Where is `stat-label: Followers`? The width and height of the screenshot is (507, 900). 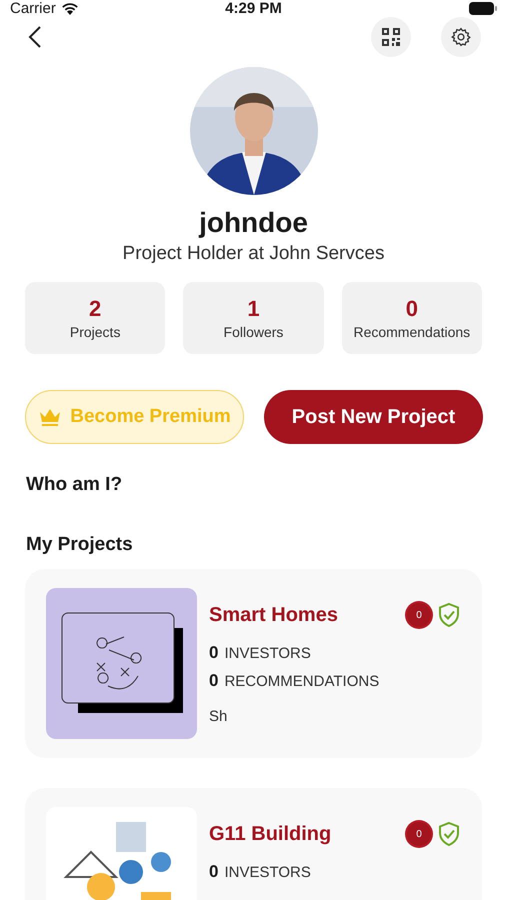
stat-label: Followers is located at coordinates (254, 332).